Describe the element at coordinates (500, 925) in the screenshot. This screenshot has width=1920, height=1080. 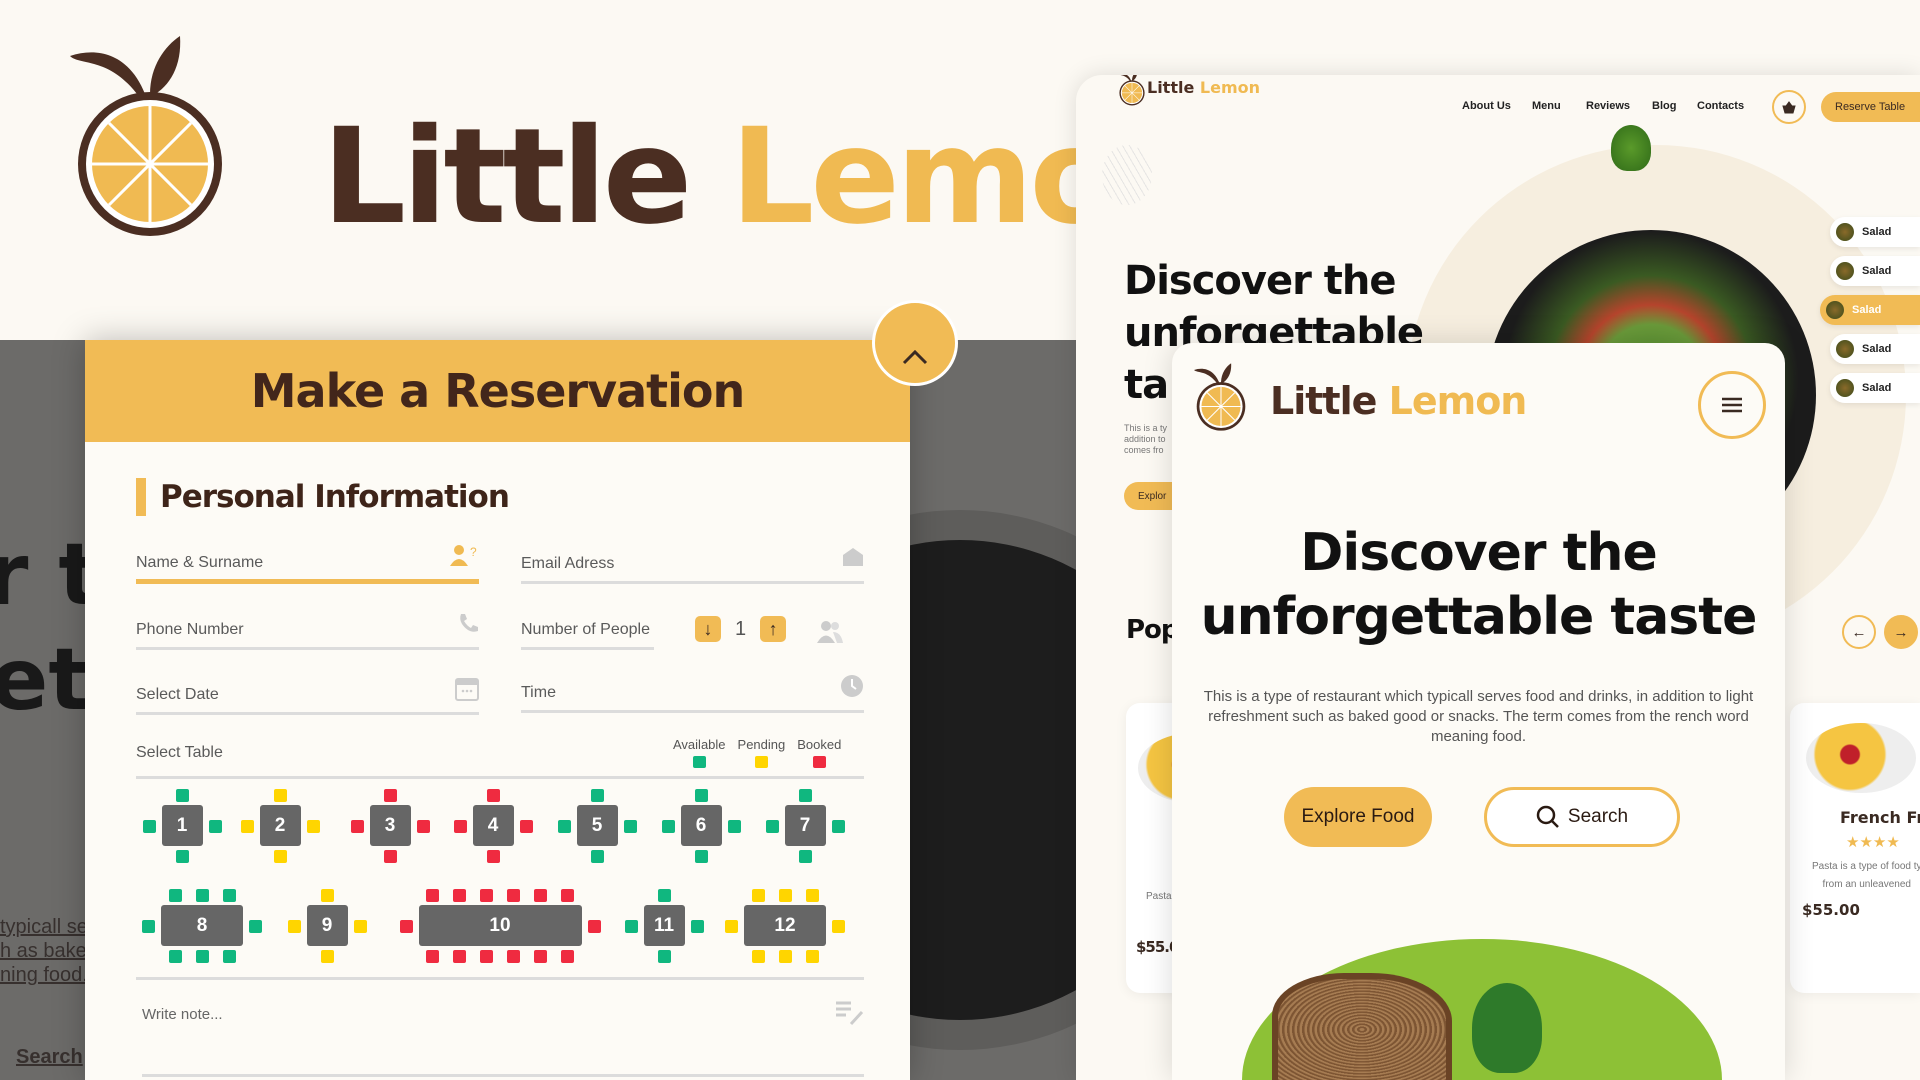
I see `table-10: 10` at that location.